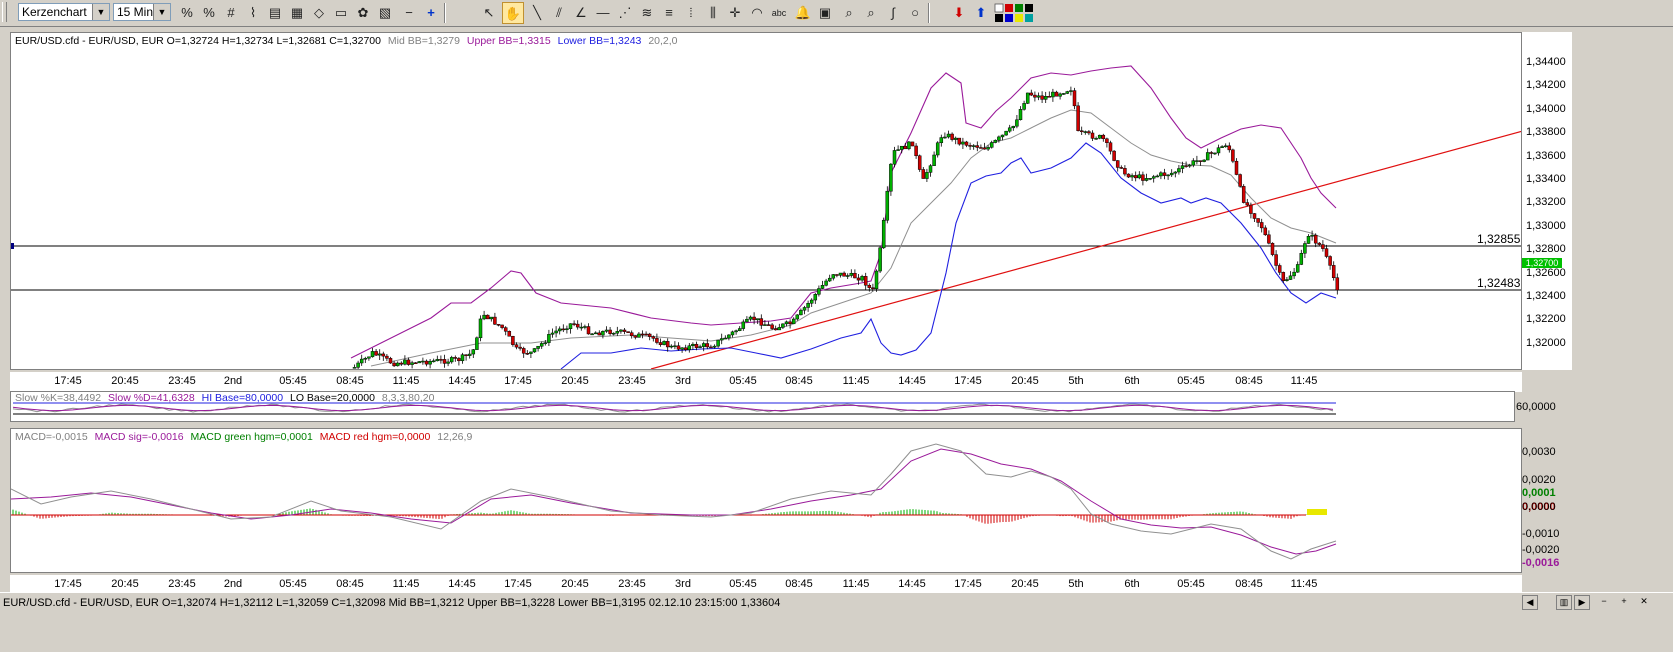 The image size is (1673, 652). Describe the element at coordinates (187, 13) in the screenshot. I see `percent-icon: %` at that location.